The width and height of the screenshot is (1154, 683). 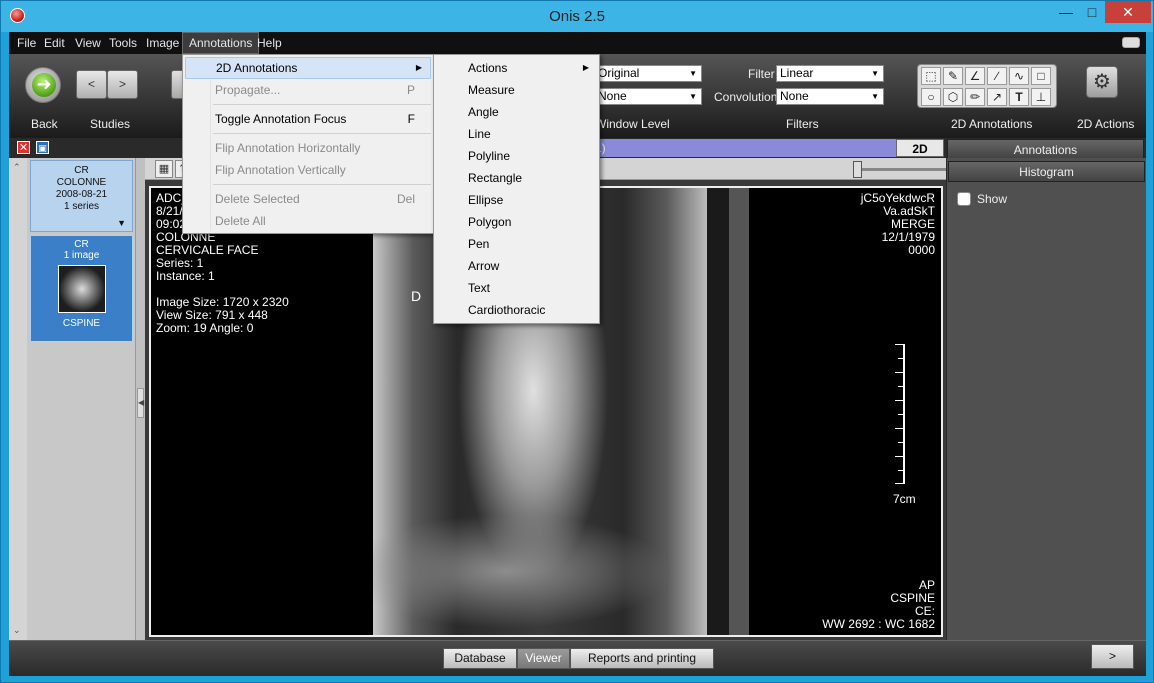 What do you see at coordinates (43, 85) in the screenshot?
I see `back-button: ➜` at bounding box center [43, 85].